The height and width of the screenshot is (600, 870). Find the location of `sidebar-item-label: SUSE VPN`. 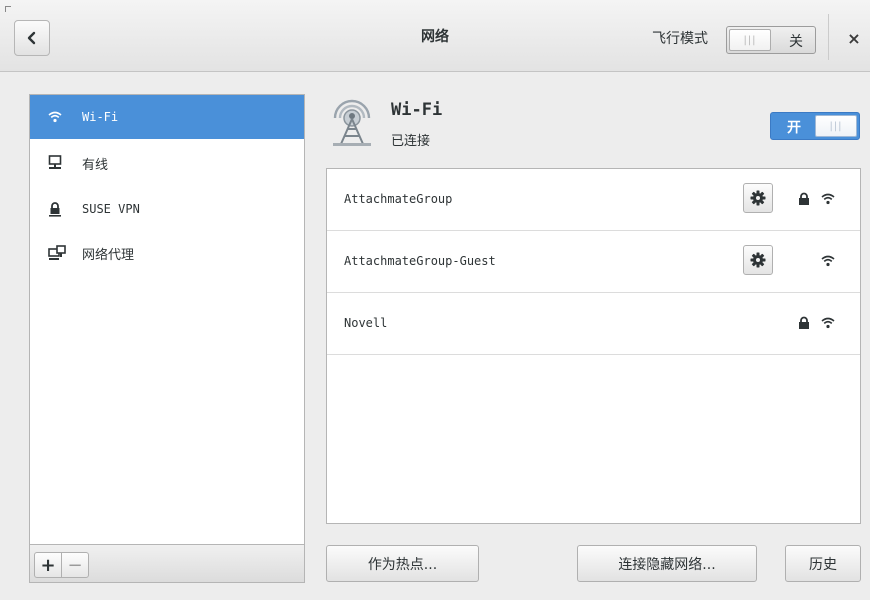

sidebar-item-label: SUSE VPN is located at coordinates (111, 209).